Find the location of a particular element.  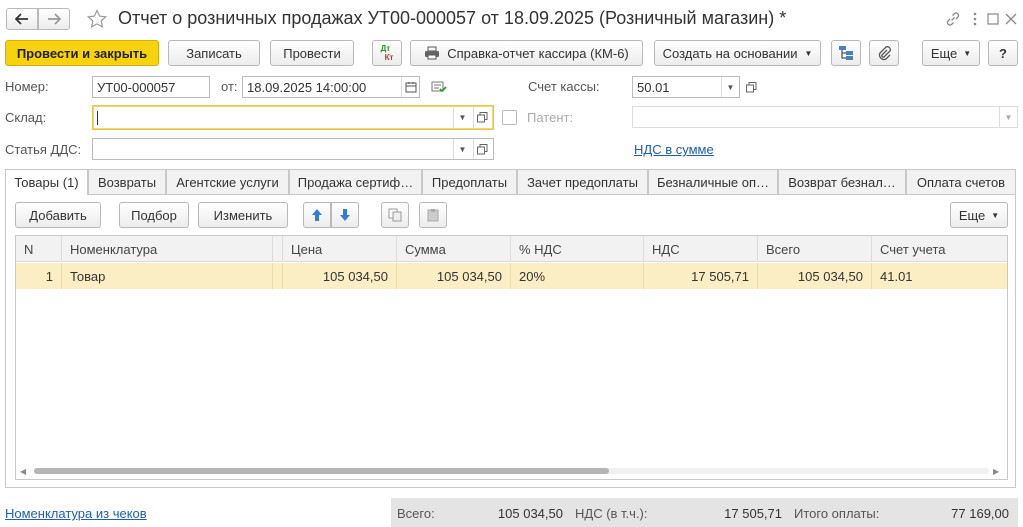

patent-dropdown: ▼ is located at coordinates (1008, 117).